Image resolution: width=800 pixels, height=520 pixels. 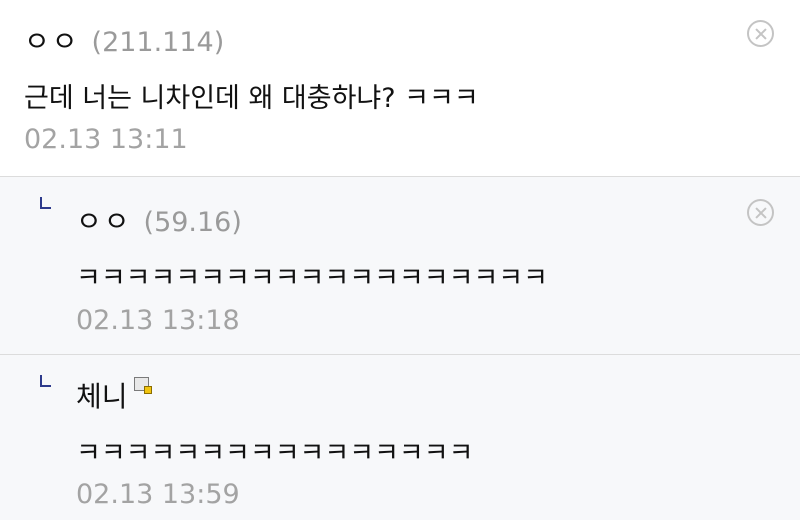 What do you see at coordinates (760, 33) in the screenshot?
I see `delete-comment-icon` at bounding box center [760, 33].